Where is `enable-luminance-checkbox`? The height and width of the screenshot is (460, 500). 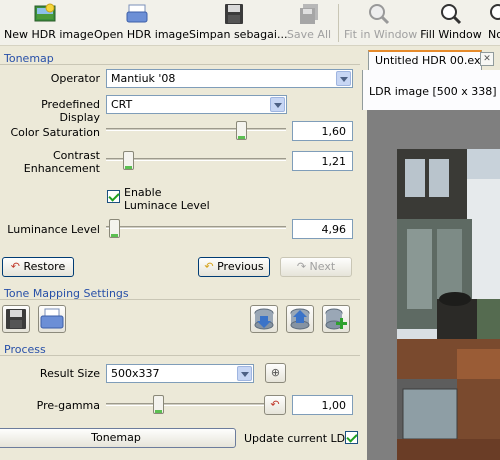
enable-luminance-checkbox is located at coordinates (113, 196).